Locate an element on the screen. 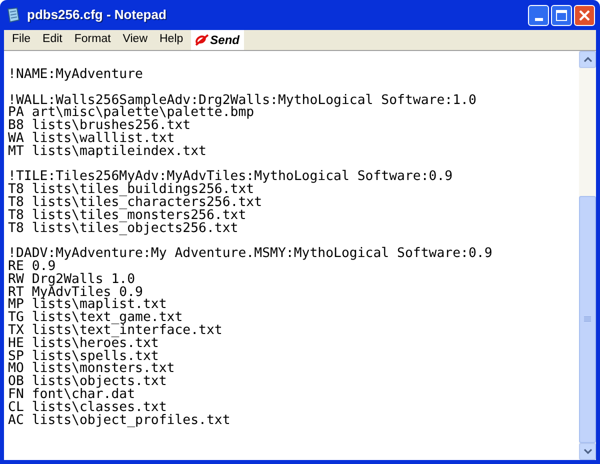  text-line: TX lists\text_interface.txt is located at coordinates (115, 331).